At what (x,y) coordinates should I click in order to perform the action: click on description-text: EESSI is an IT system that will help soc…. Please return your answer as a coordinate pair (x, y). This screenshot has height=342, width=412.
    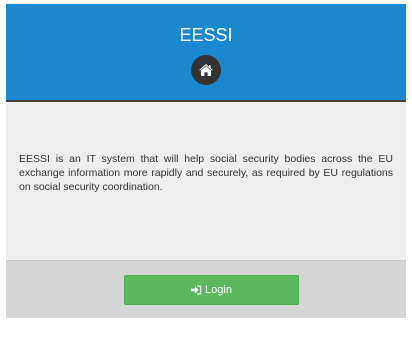
    Looking at the image, I should click on (206, 173).